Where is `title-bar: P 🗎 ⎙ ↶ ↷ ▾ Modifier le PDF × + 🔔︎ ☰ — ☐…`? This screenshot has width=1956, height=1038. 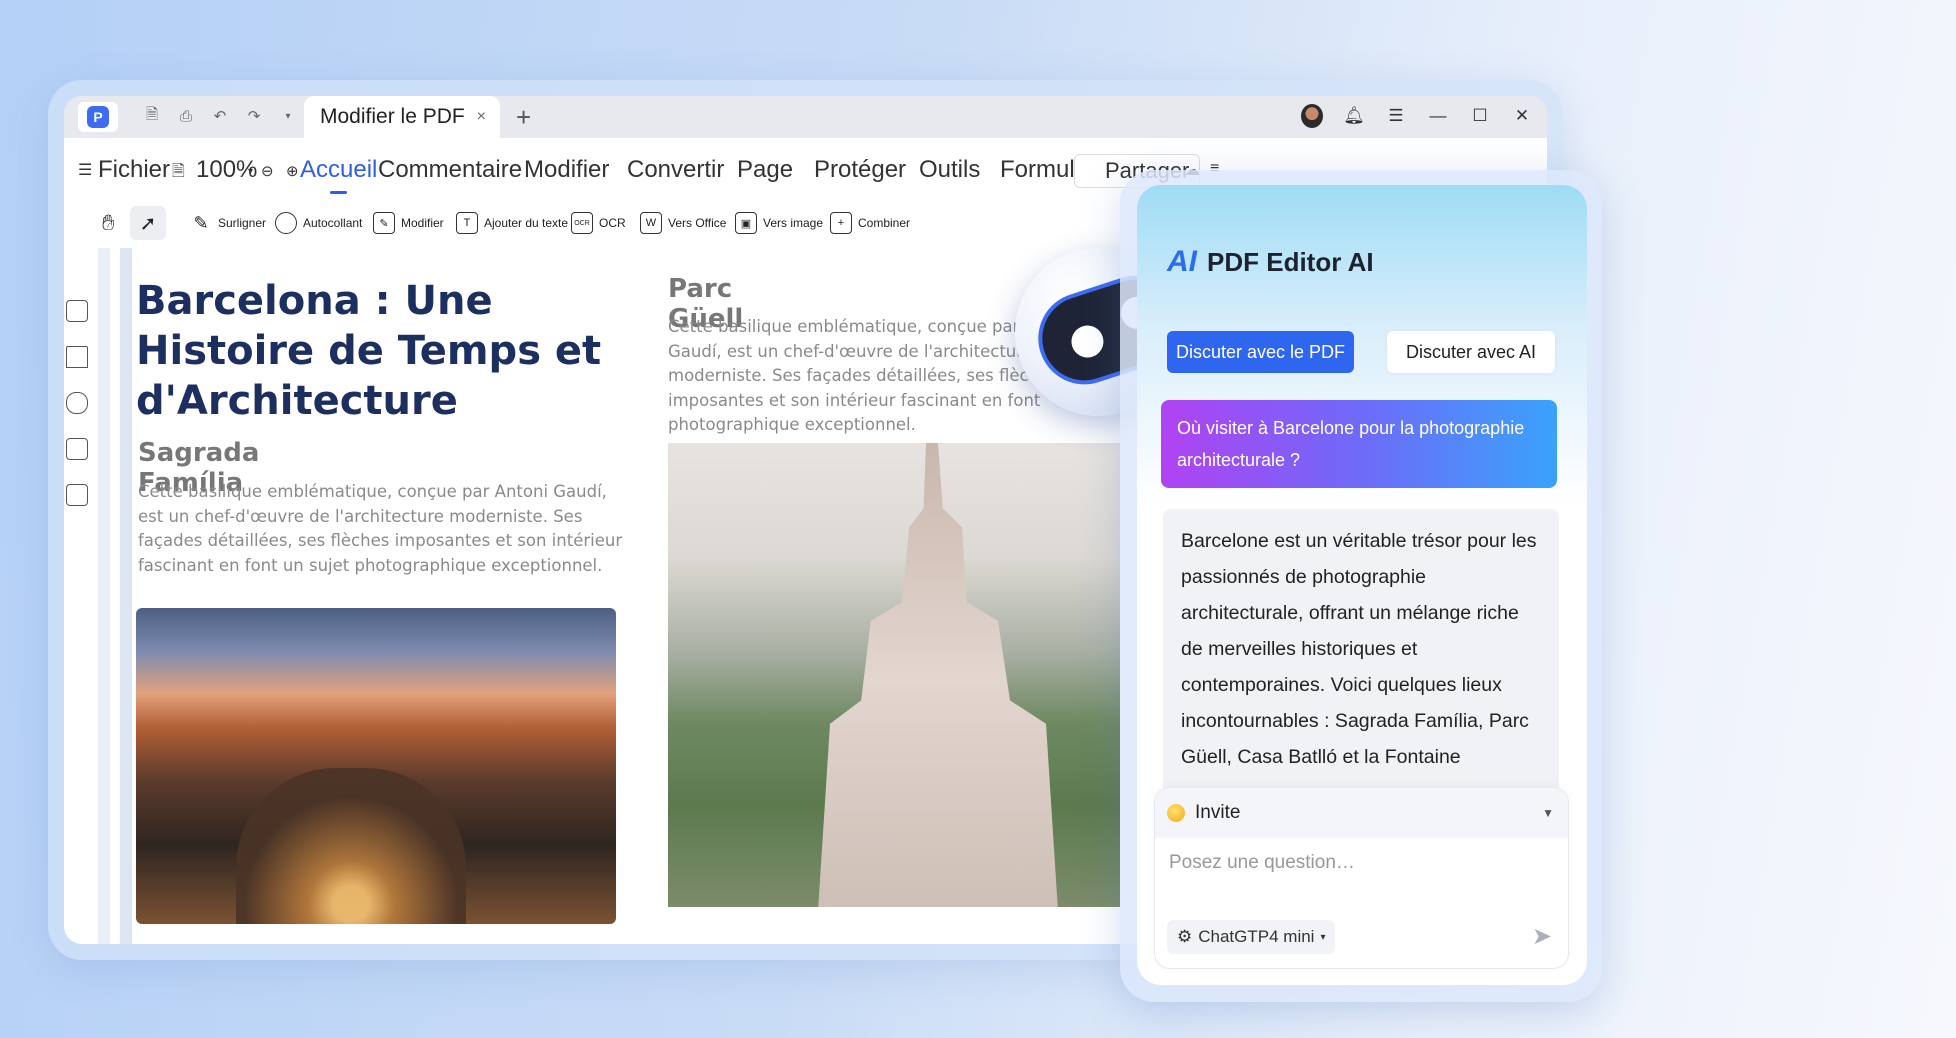
title-bar: P 🗎 ⎙ ↶ ↷ ▾ Modifier le PDF × + 🔔︎ ☰ — ☐… is located at coordinates (805, 117).